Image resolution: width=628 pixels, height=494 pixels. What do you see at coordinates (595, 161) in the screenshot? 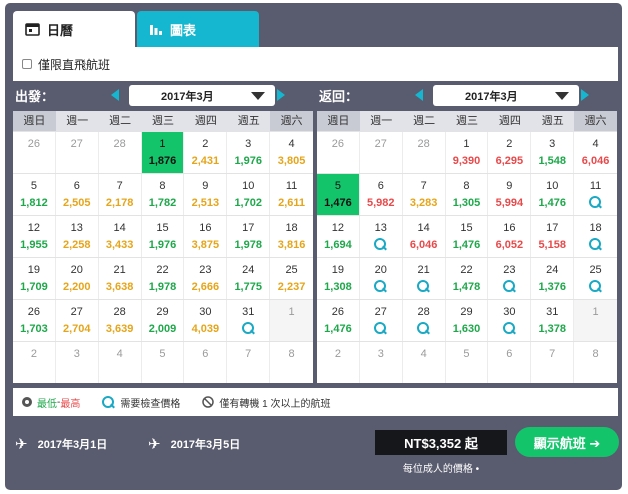
I see `day-price: 6,046` at bounding box center [595, 161].